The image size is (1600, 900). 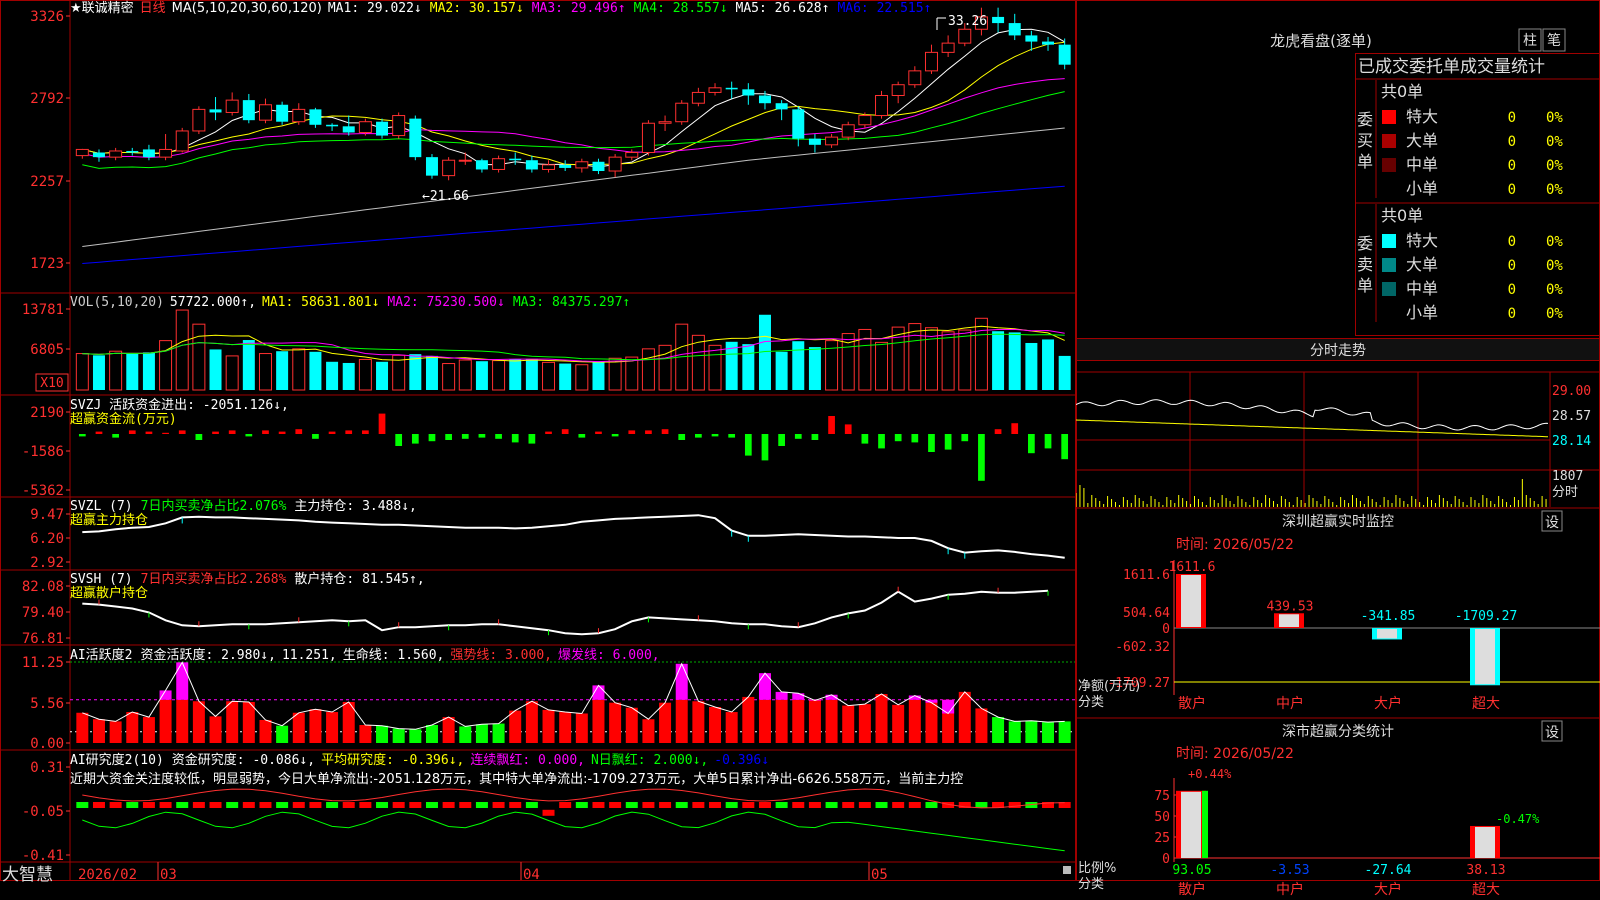 I want to click on lhb-title: 龙虎看盘(逐单), so click(x=1321, y=41).